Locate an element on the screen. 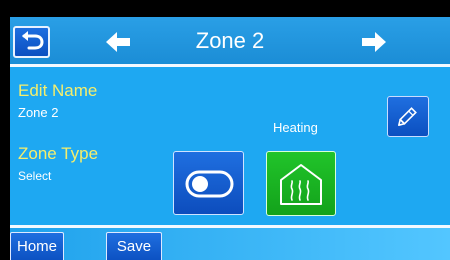  zone-name-value: Zone 2 is located at coordinates (38, 112).